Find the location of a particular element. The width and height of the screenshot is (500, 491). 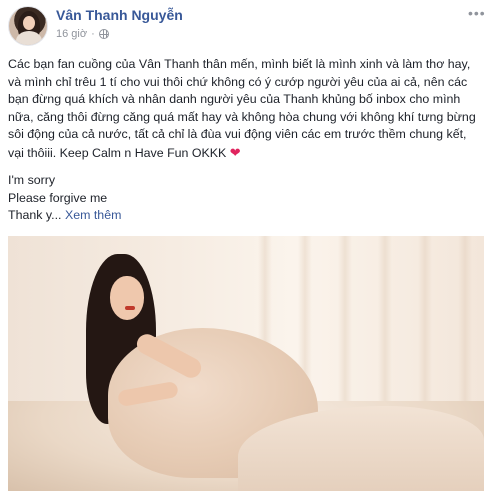

avatar is located at coordinates (28, 26).